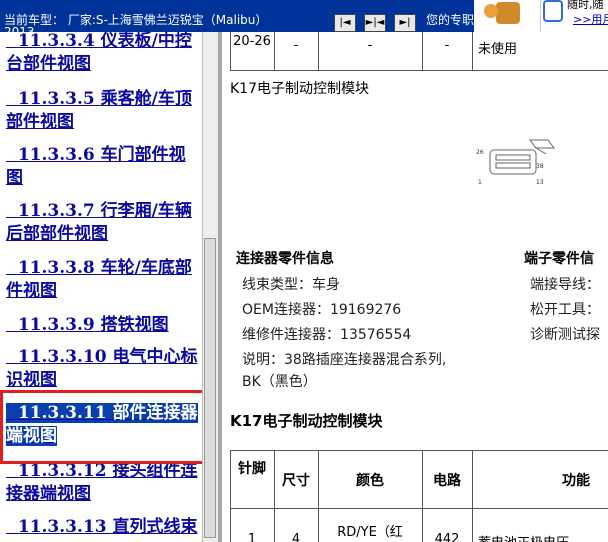  Describe the element at coordinates (296, 45) in the screenshot. I see `prev-row-size: -` at that location.